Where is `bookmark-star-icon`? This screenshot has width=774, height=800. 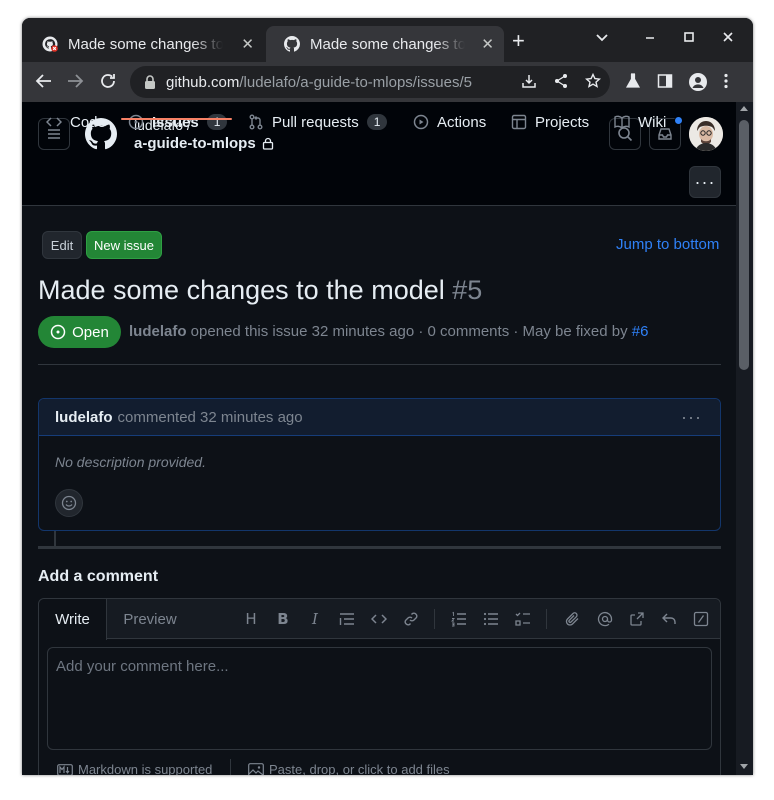
bookmark-star-icon is located at coordinates (593, 82).